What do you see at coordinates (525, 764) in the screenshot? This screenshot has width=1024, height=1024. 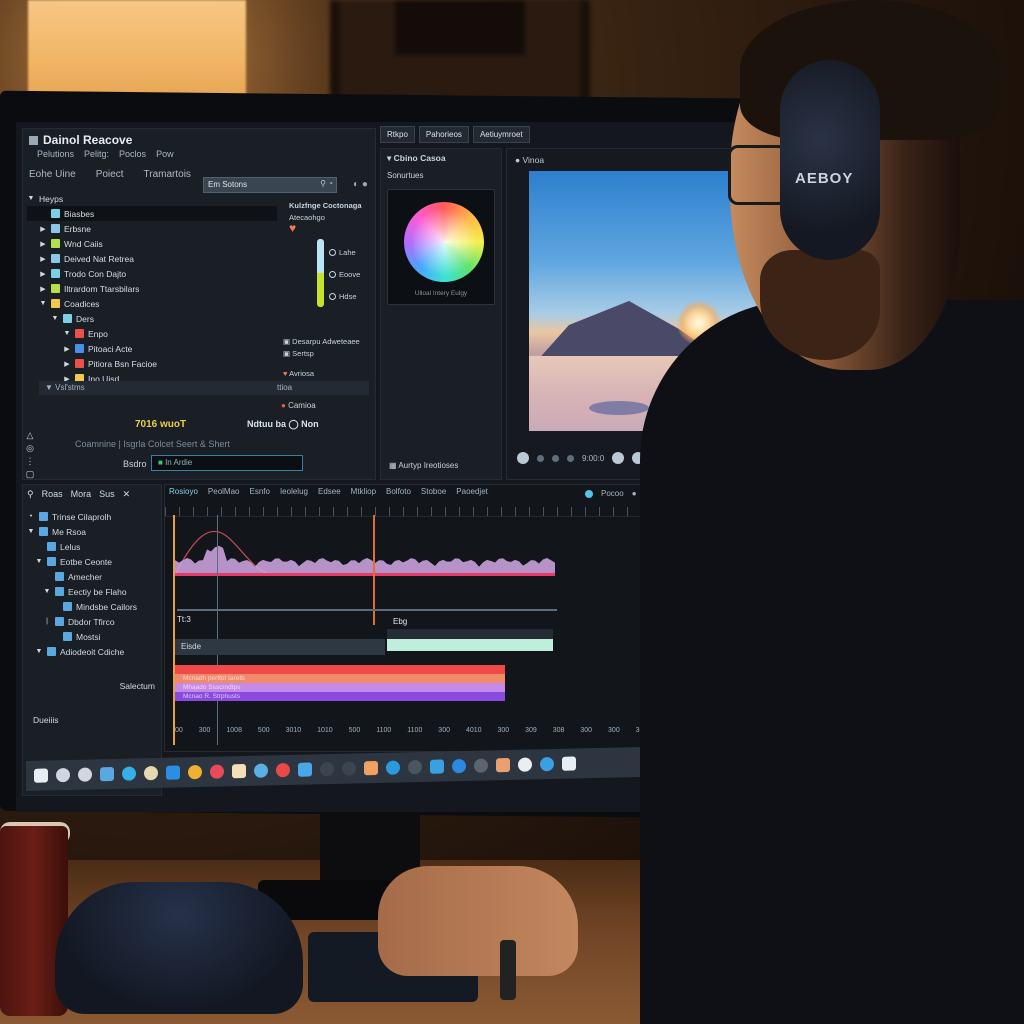 I see `music-icon` at bounding box center [525, 764].